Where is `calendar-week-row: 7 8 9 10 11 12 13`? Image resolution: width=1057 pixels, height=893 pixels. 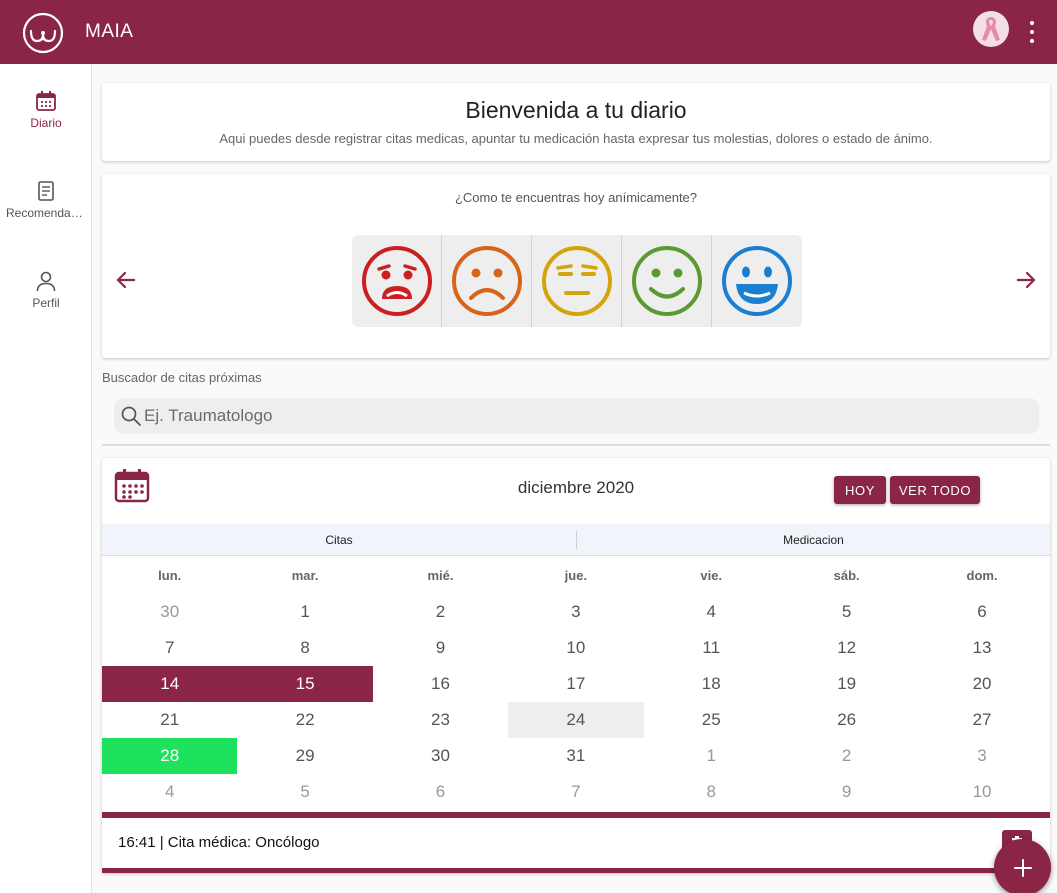 calendar-week-row: 7 8 9 10 11 12 13 is located at coordinates (576, 648).